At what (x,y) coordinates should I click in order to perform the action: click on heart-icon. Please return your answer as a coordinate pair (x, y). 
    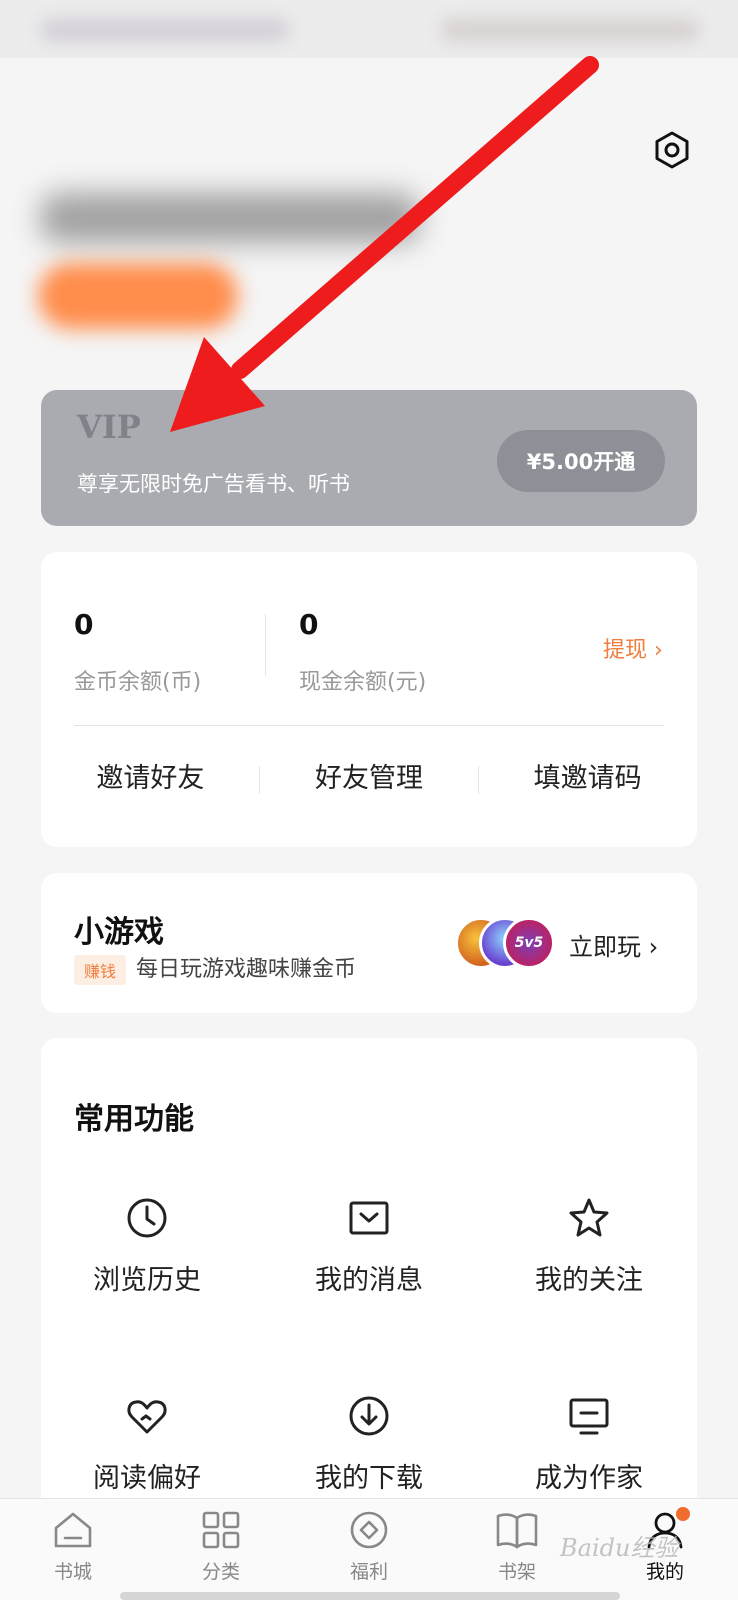
    Looking at the image, I should click on (147, 1417).